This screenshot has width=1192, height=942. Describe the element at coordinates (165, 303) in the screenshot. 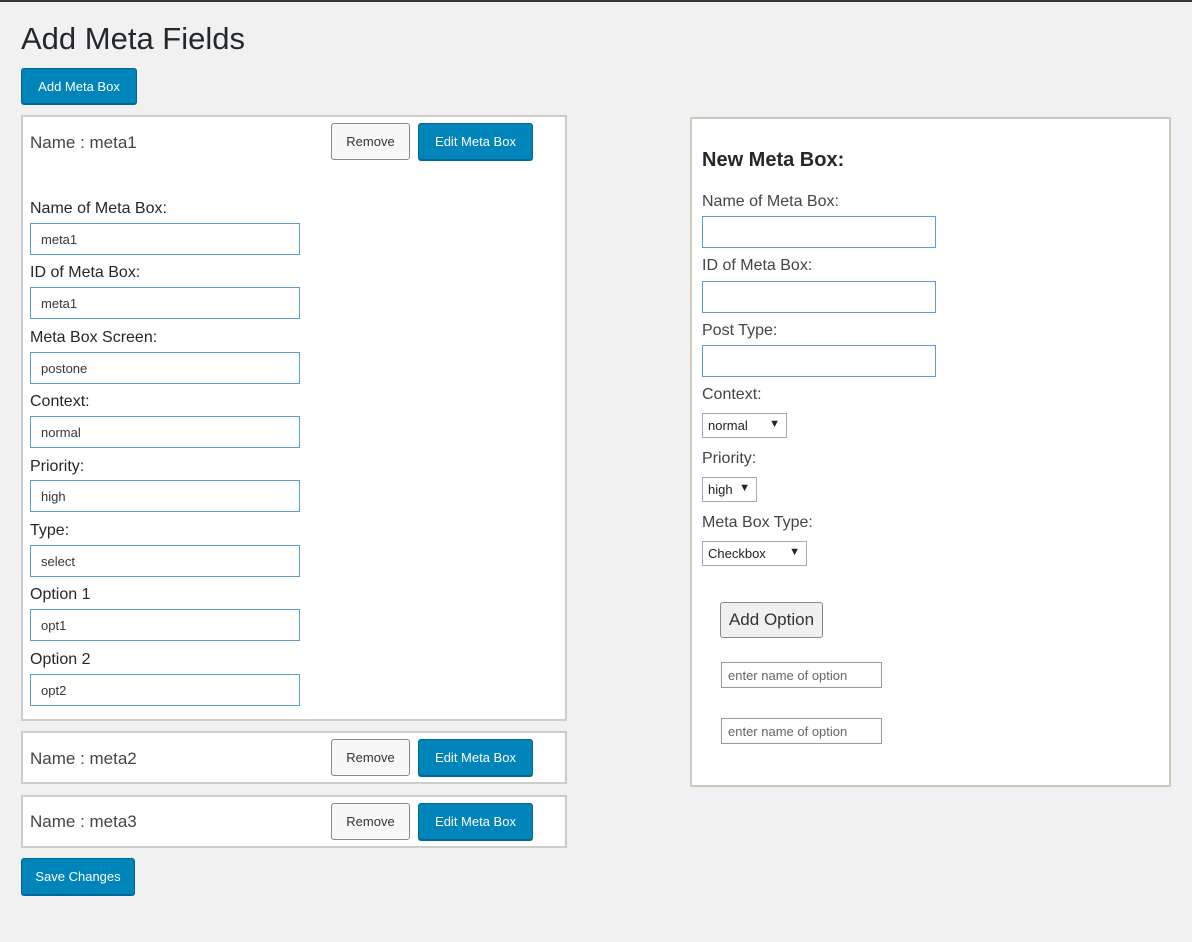

I see `id-of-meta-box-input` at that location.